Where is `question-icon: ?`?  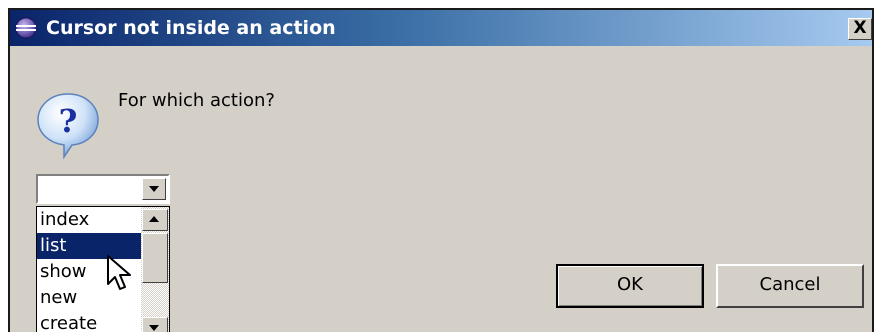 question-icon: ? is located at coordinates (68, 125).